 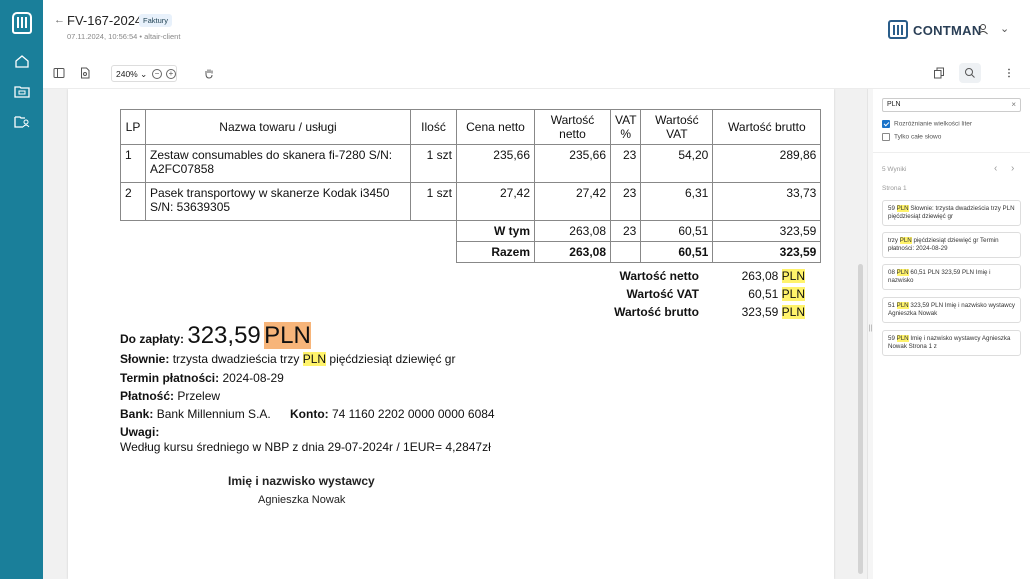 What do you see at coordinates (170, 396) in the screenshot?
I see `payment-method-line: Płatność: Przelew` at bounding box center [170, 396].